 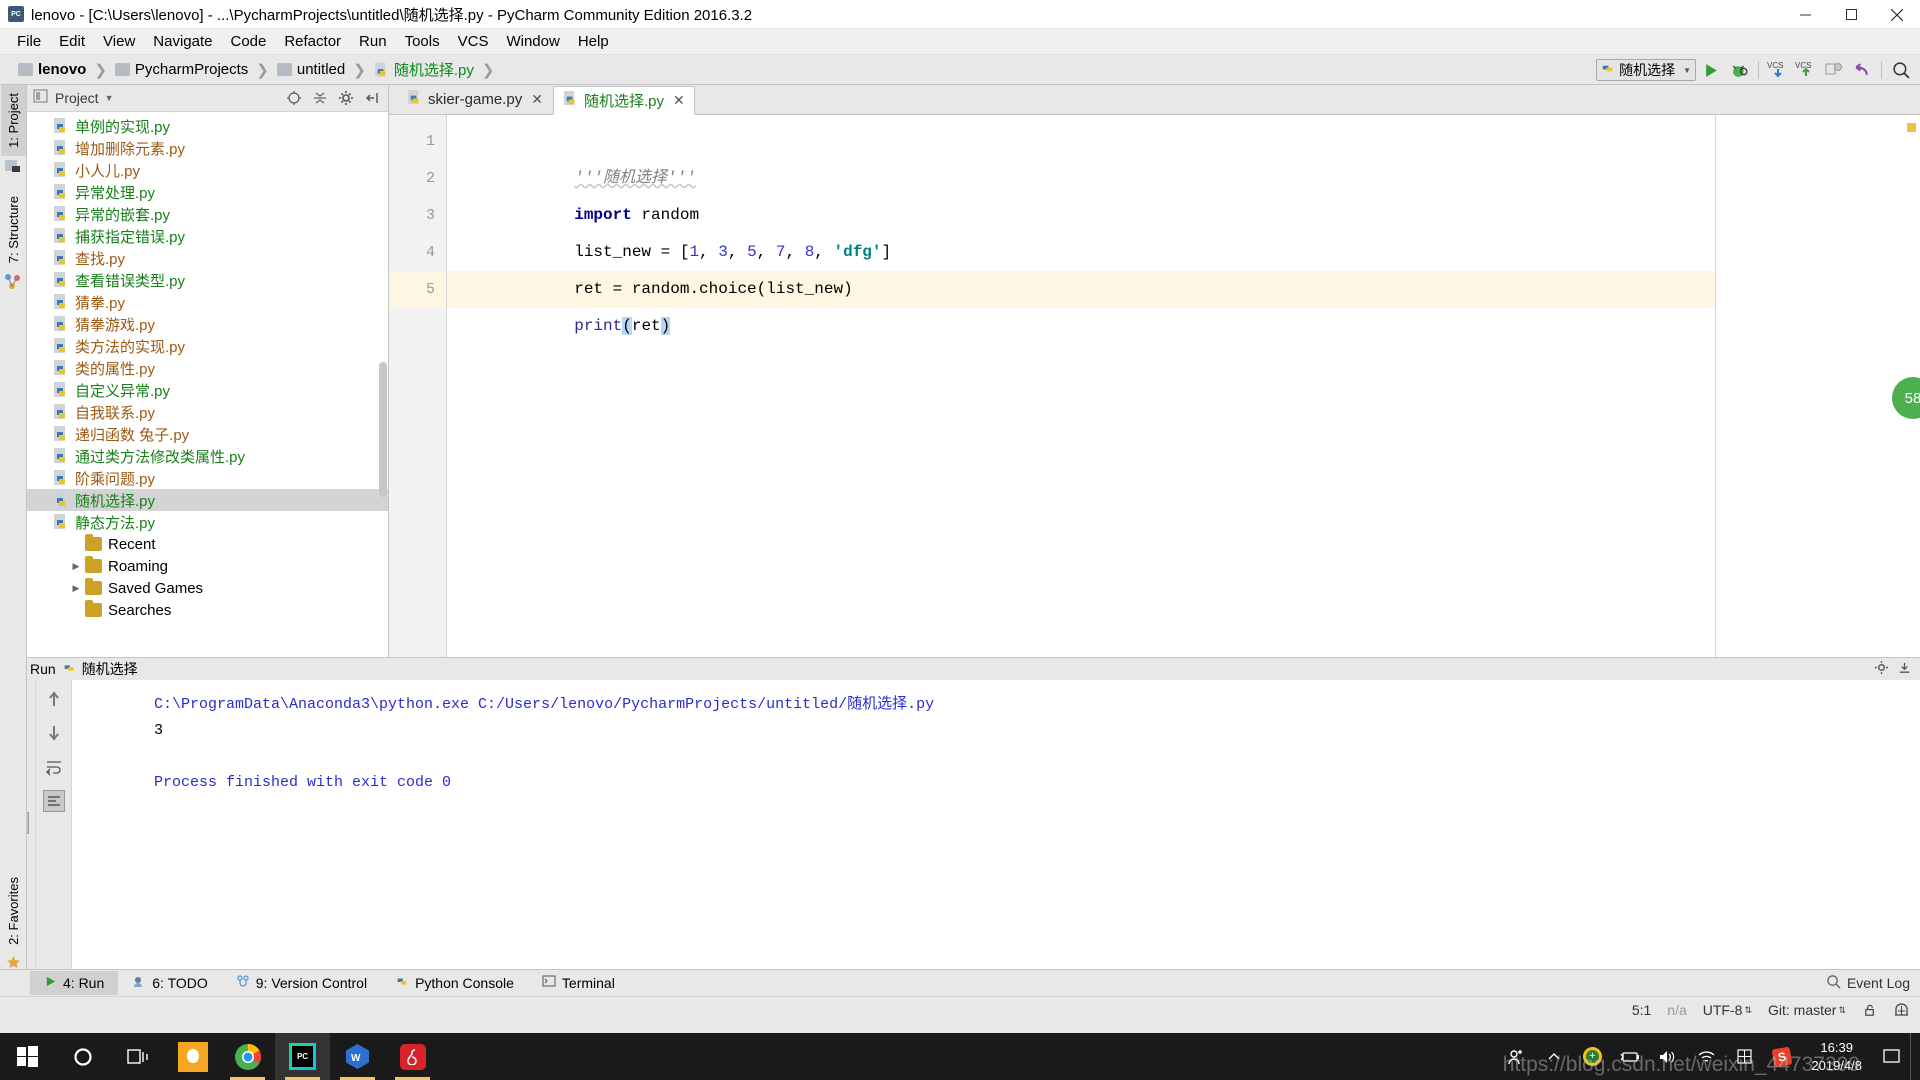 What do you see at coordinates (207, 258) in the screenshot?
I see `tree-item-file: 查找.py` at bounding box center [207, 258].